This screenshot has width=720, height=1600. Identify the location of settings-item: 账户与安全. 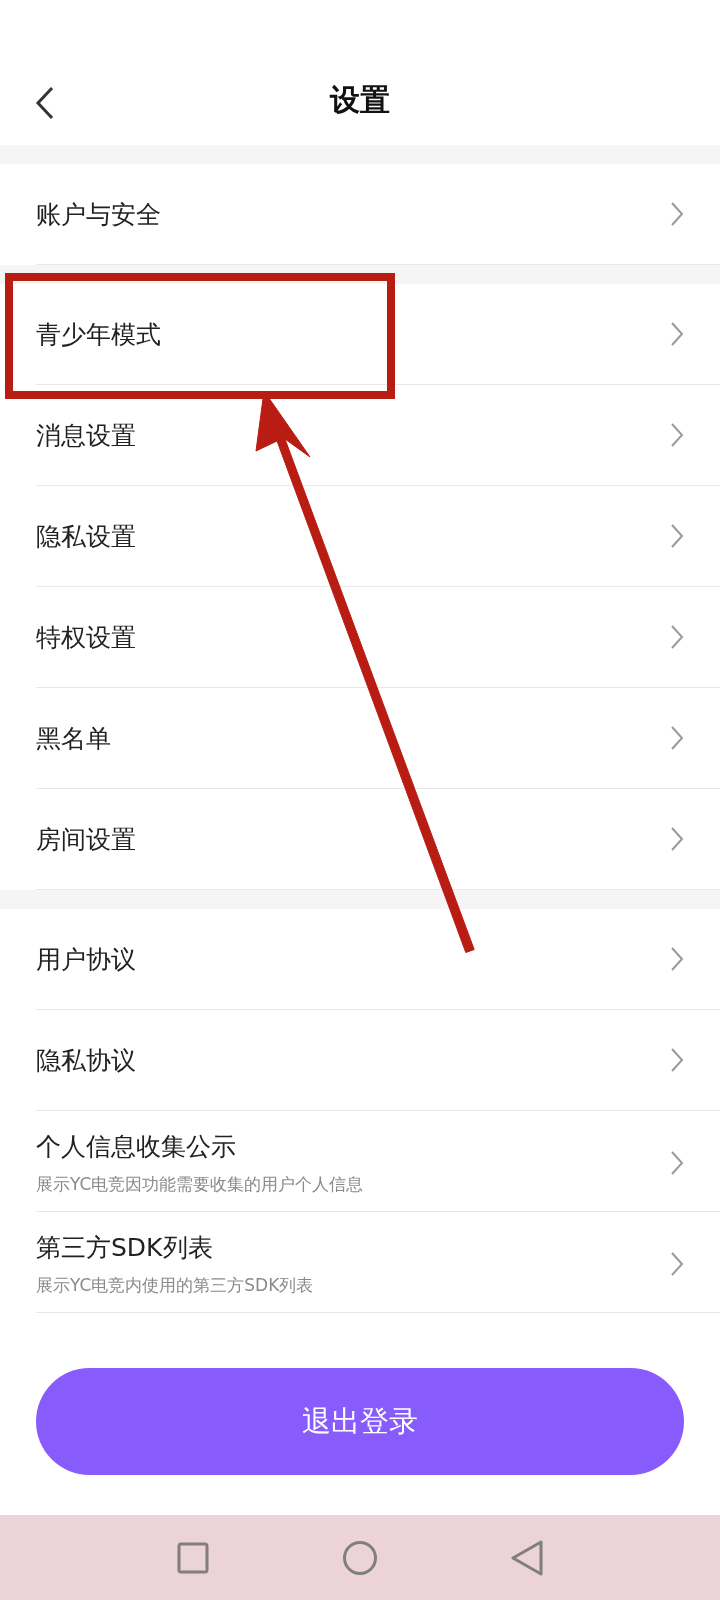
(378, 214).